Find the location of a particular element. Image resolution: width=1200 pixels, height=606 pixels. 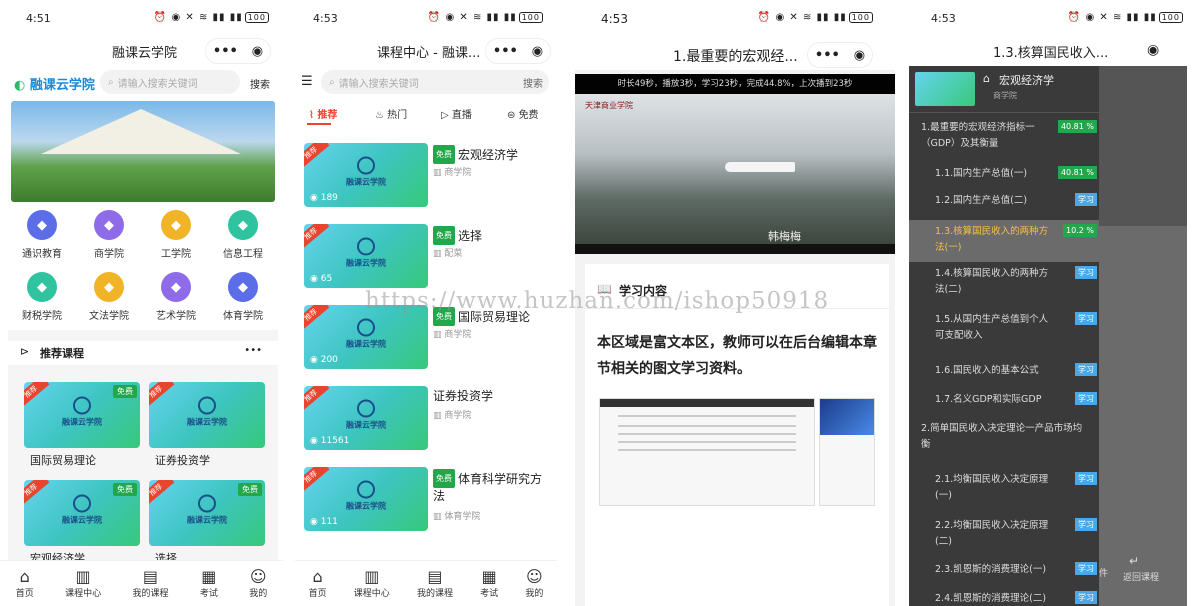

back-to-course-button: 返回课程 is located at coordinates (1141, 576).